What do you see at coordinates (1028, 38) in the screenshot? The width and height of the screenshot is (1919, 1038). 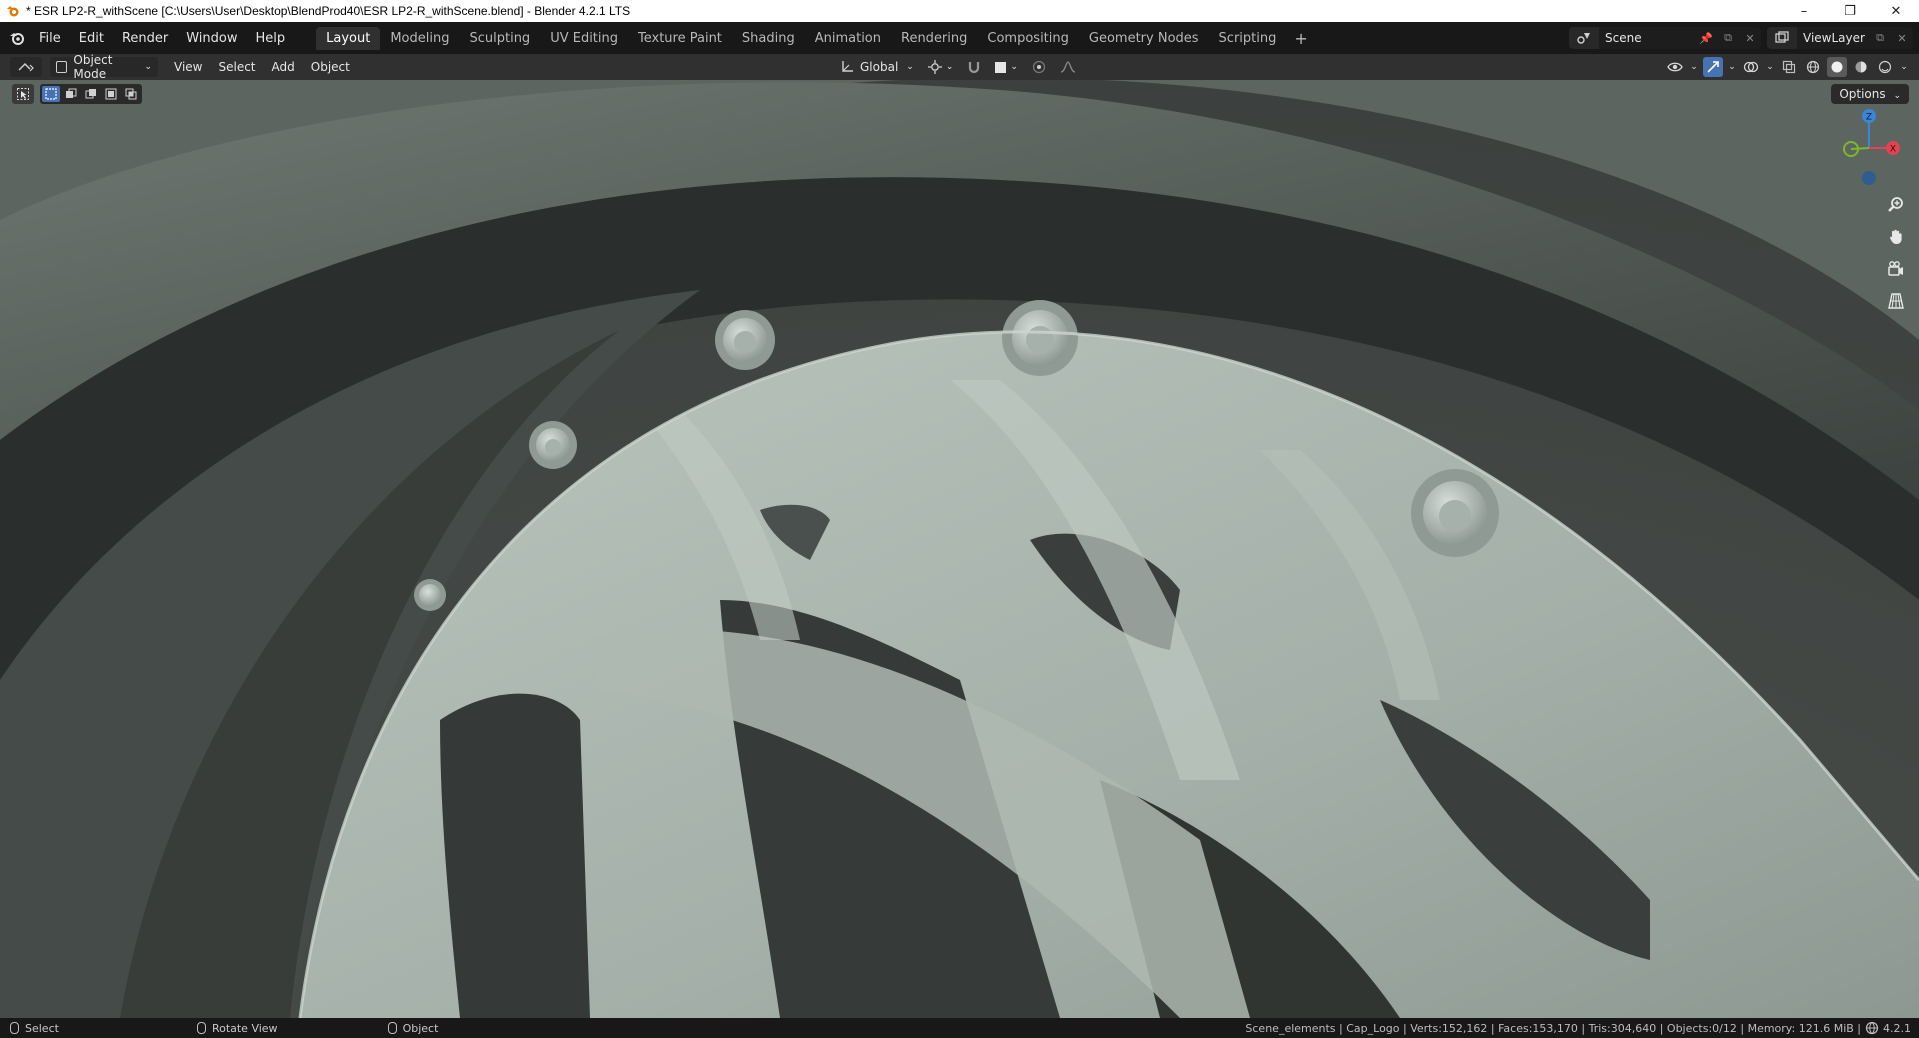 I see `tab-compositing: Compositing` at bounding box center [1028, 38].